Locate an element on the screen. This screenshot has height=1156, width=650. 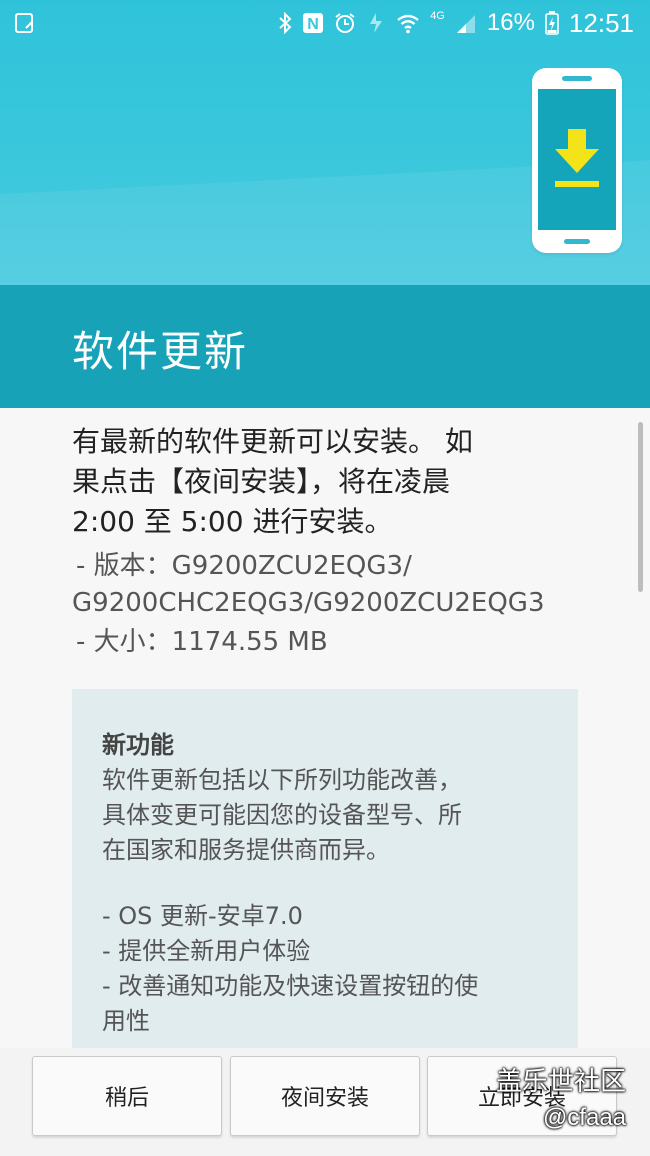
list-item: - OS 更新-安卓7.0 is located at coordinates (202, 916).